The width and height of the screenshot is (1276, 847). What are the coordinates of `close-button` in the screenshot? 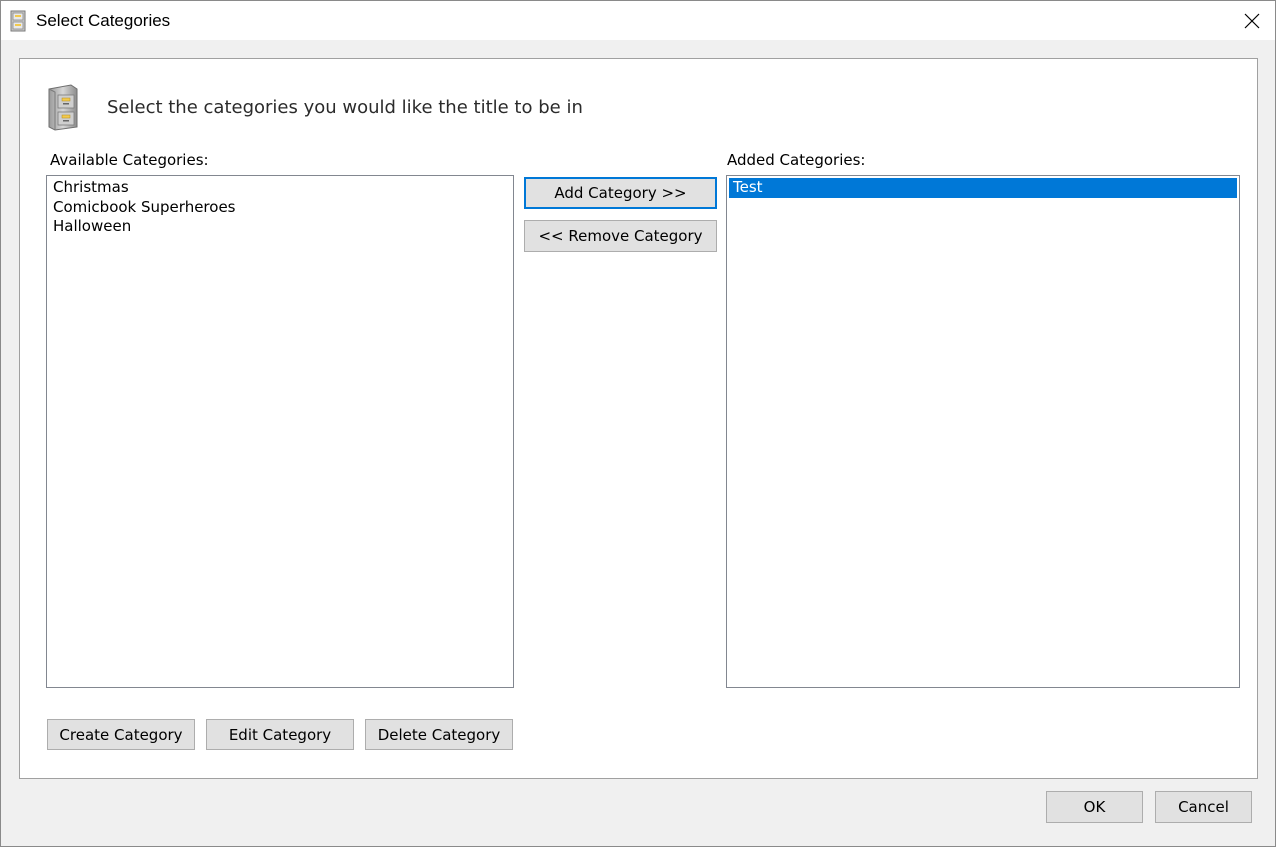 It's located at (1252, 20).